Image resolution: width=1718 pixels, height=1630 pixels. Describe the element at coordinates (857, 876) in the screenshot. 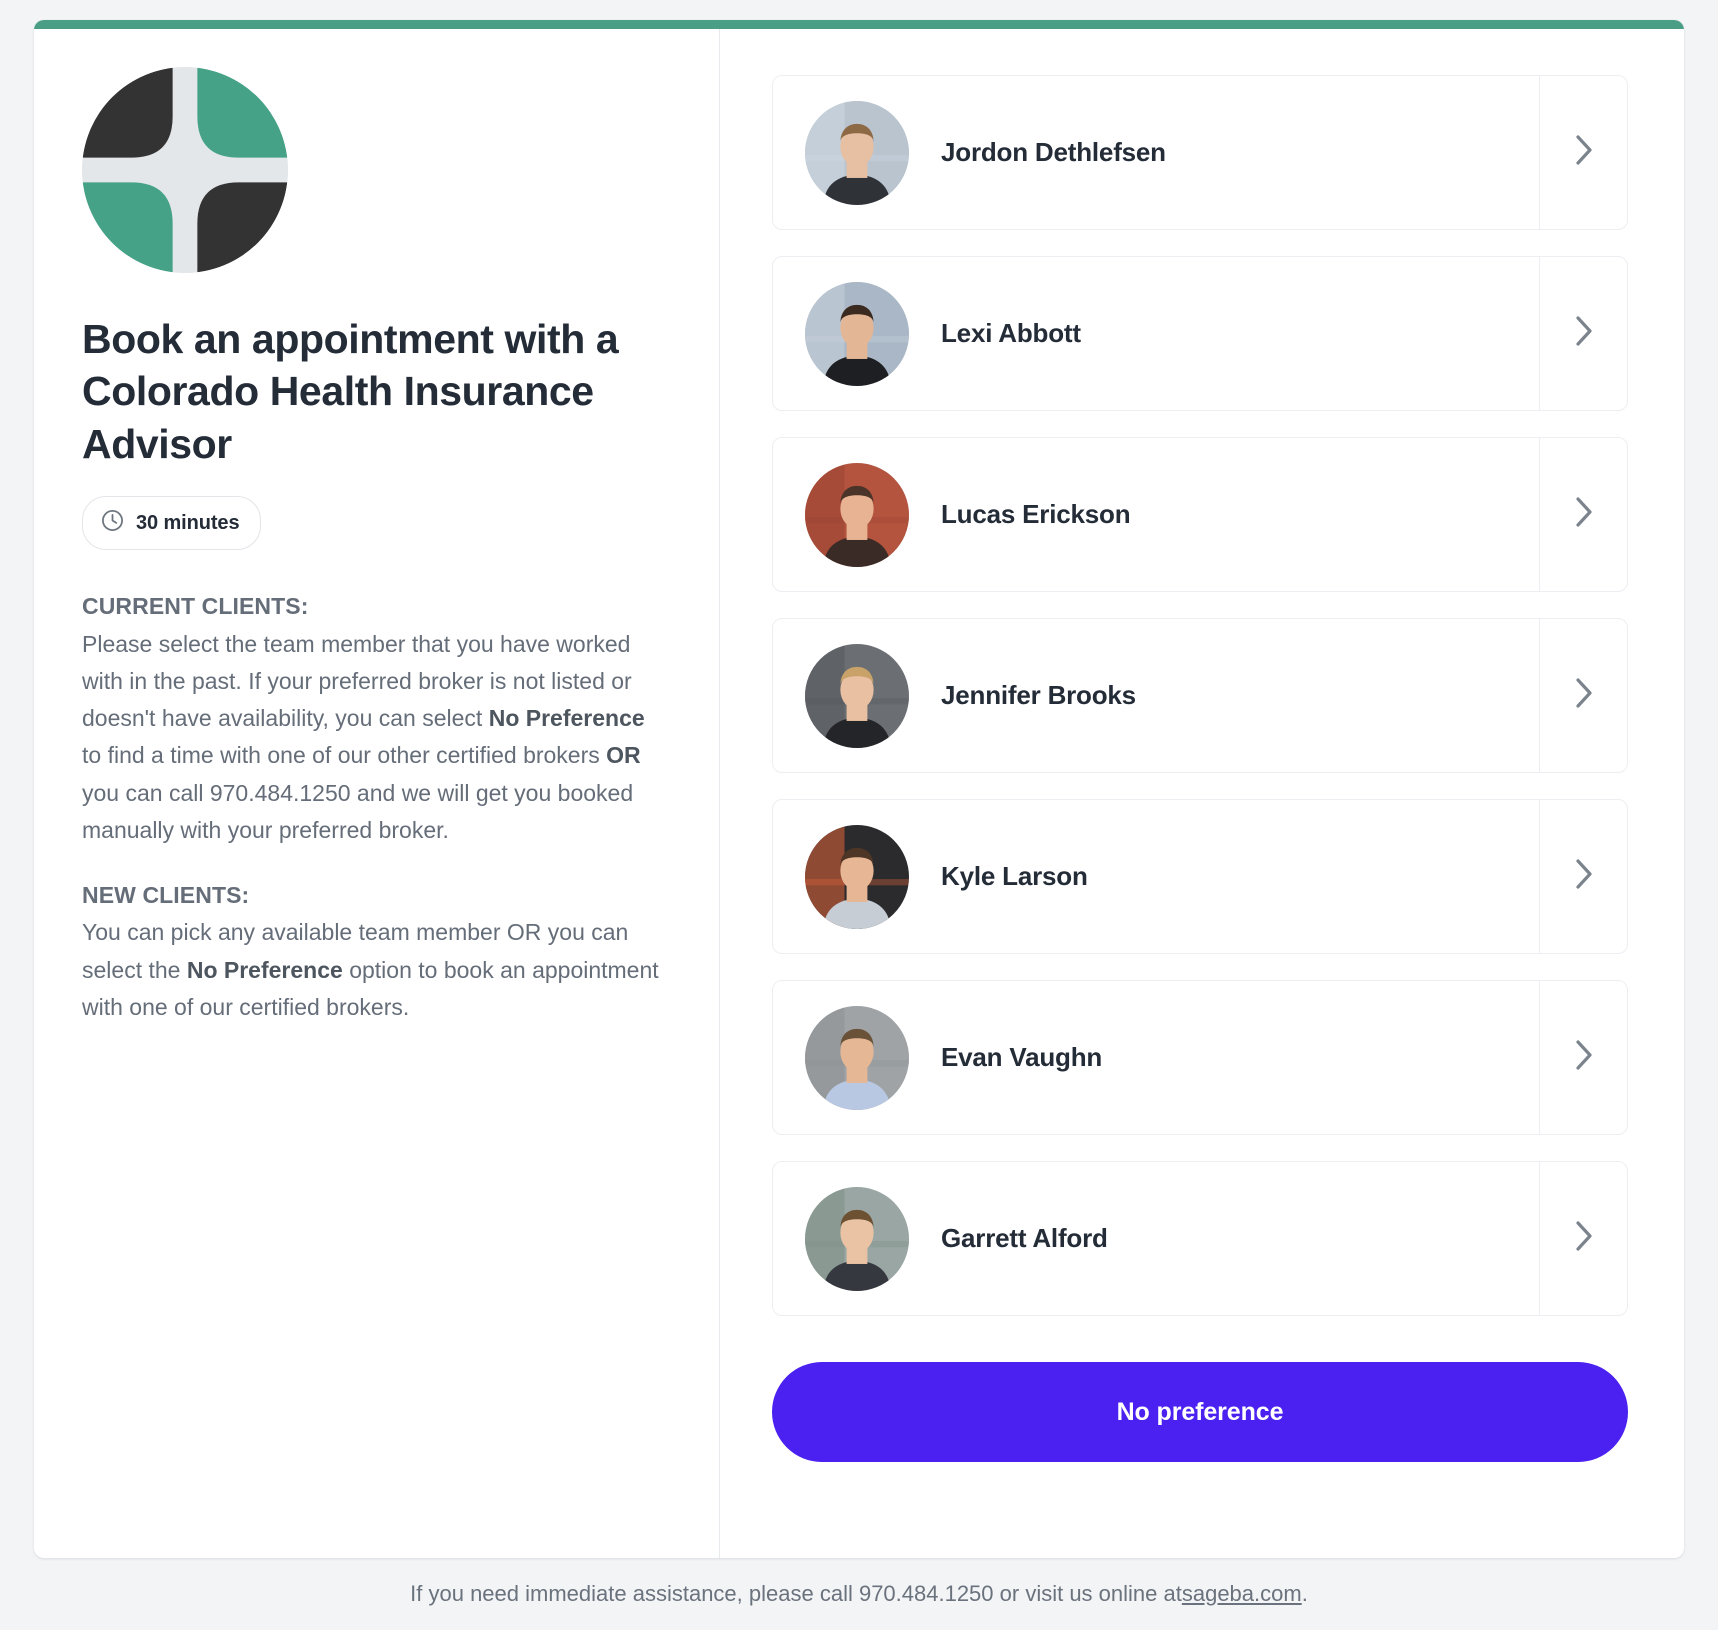

I see `avatar-kyle-larson` at that location.